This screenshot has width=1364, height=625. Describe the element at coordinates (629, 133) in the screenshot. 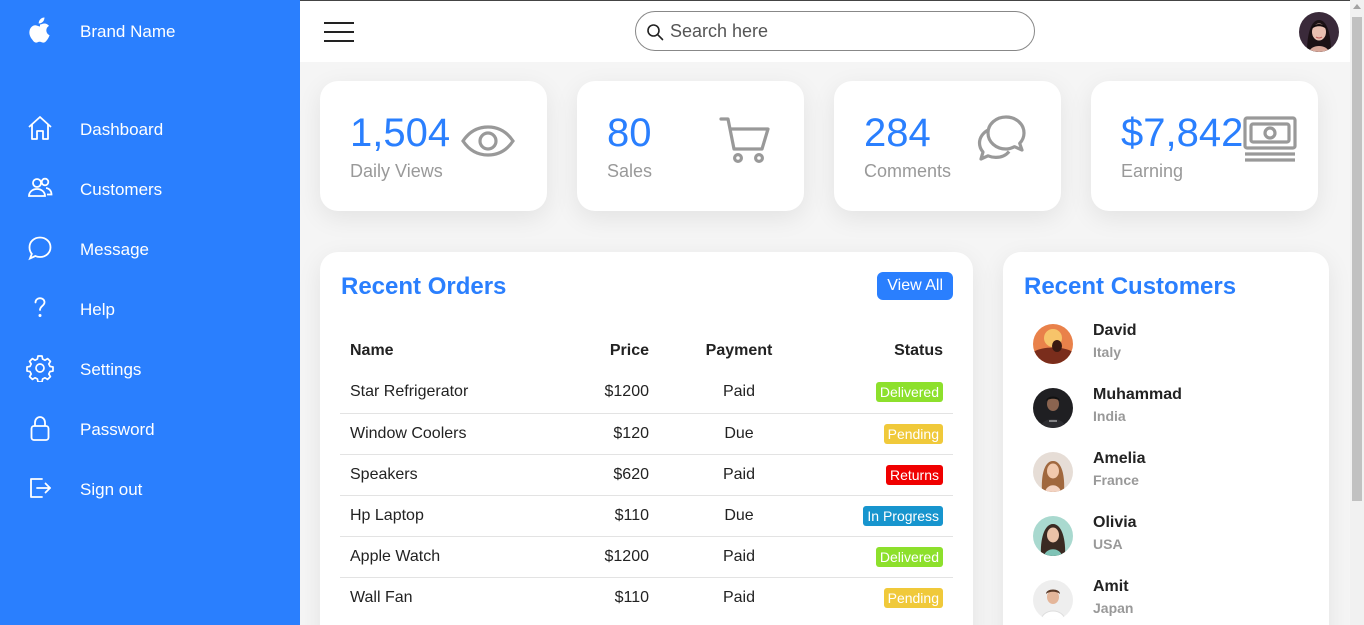

I see `card-value: 80` at that location.